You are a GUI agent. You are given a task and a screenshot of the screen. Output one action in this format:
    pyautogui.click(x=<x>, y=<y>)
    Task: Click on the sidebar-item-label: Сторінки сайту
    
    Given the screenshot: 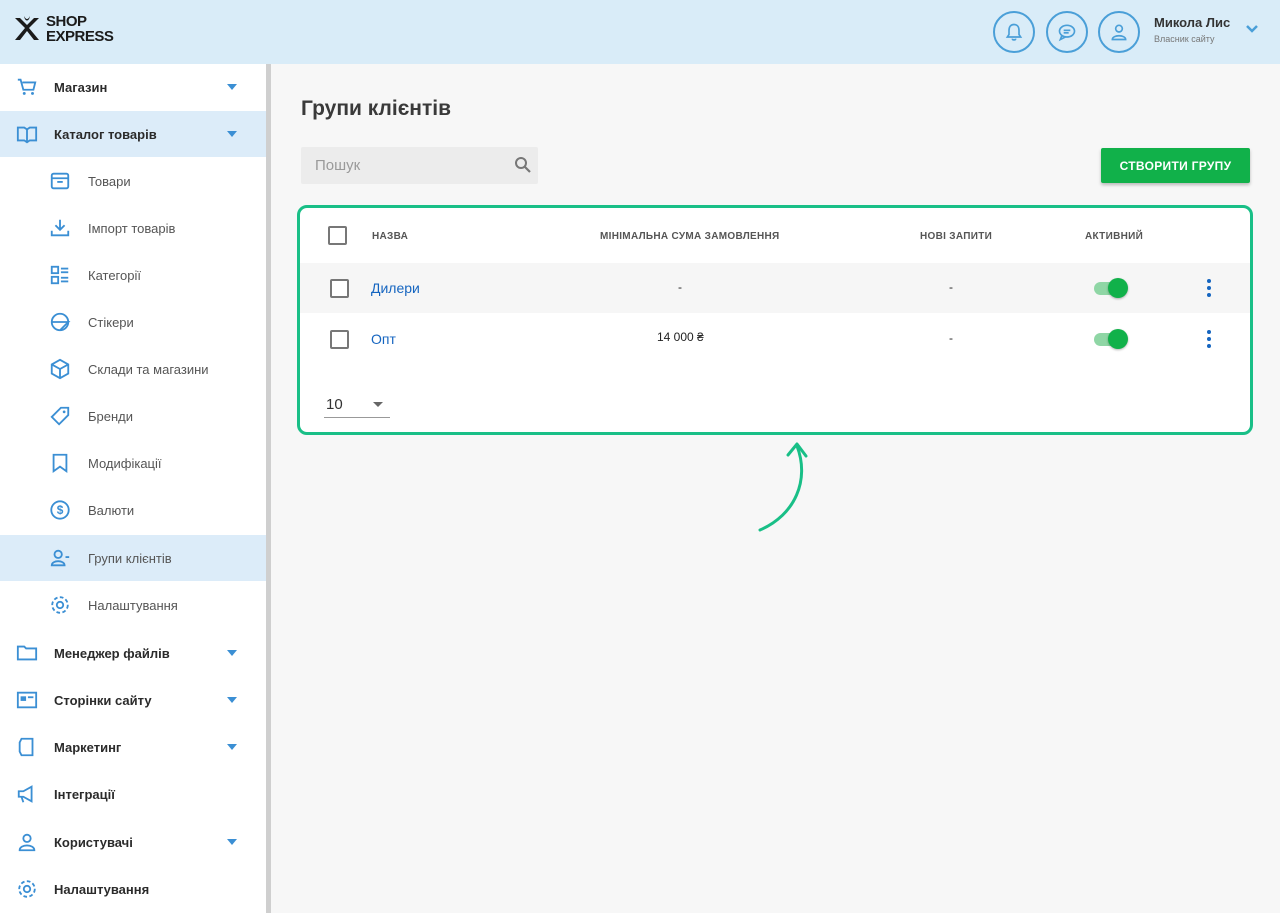 What is the action you would take?
    pyautogui.click(x=103, y=700)
    